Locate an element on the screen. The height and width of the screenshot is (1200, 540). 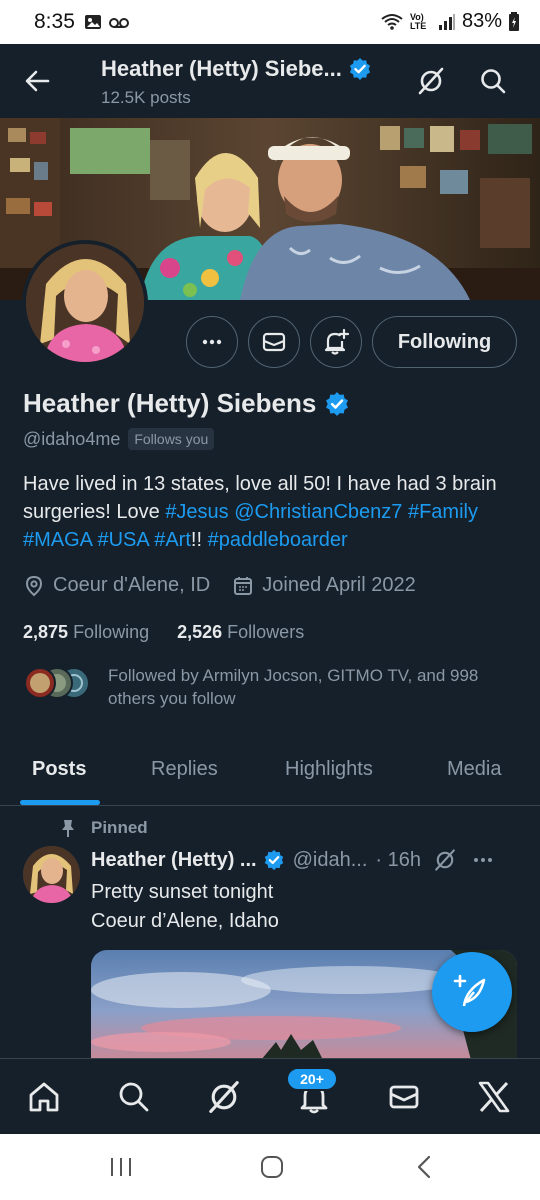
handle-row: @idaho4me Follows you is located at coordinates (119, 439).